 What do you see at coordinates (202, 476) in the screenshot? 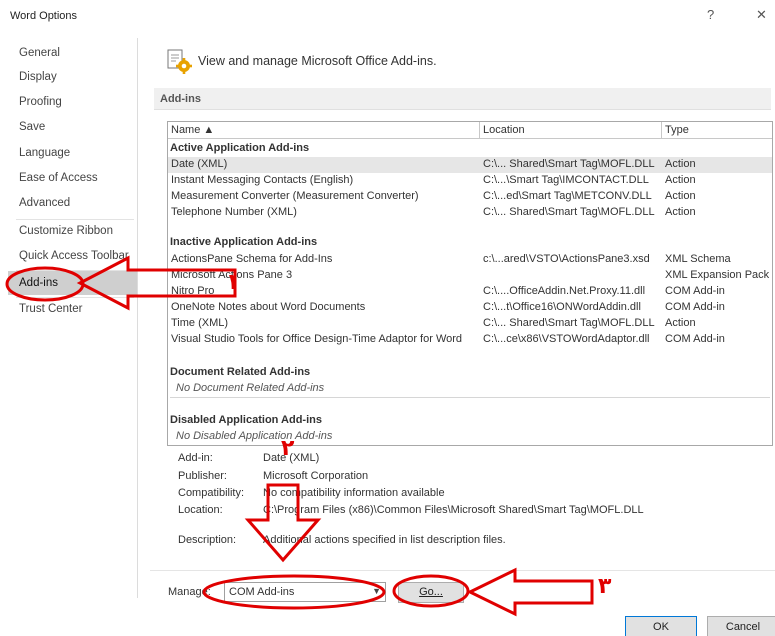
I see `detail-label-publisher: Publisher:` at bounding box center [202, 476].